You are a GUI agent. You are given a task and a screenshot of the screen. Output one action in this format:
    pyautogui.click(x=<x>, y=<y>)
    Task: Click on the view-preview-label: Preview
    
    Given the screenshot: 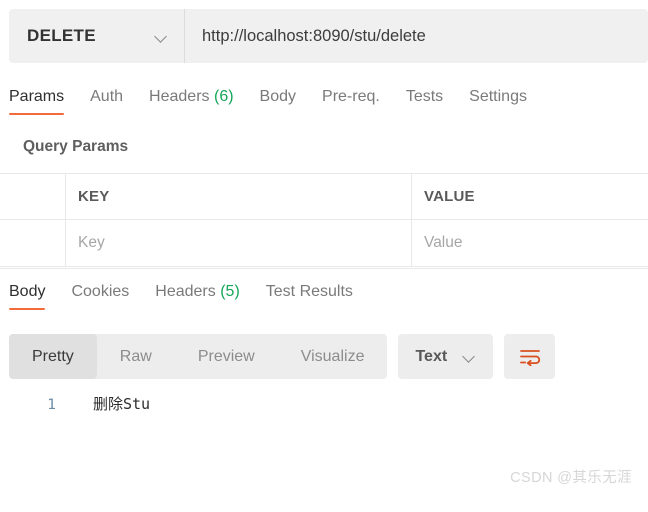 What is the action you would take?
    pyautogui.click(x=226, y=356)
    